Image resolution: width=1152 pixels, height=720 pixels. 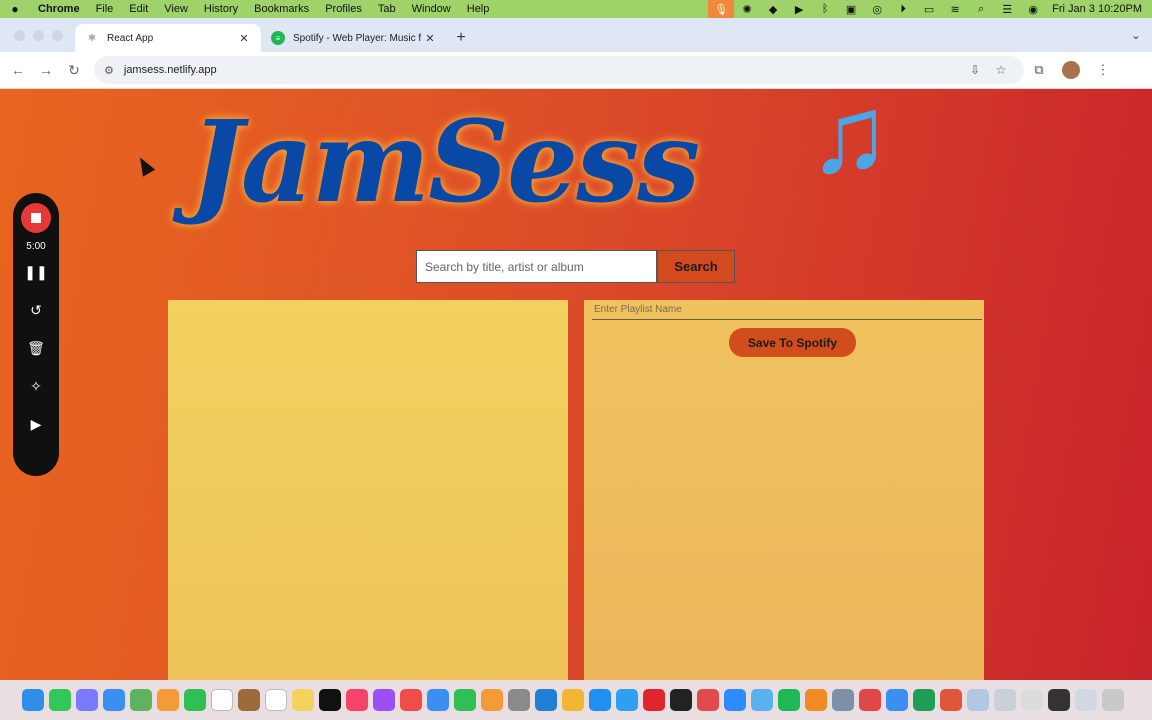 What do you see at coordinates (357, 700) in the screenshot?
I see `music-icon` at bounding box center [357, 700].